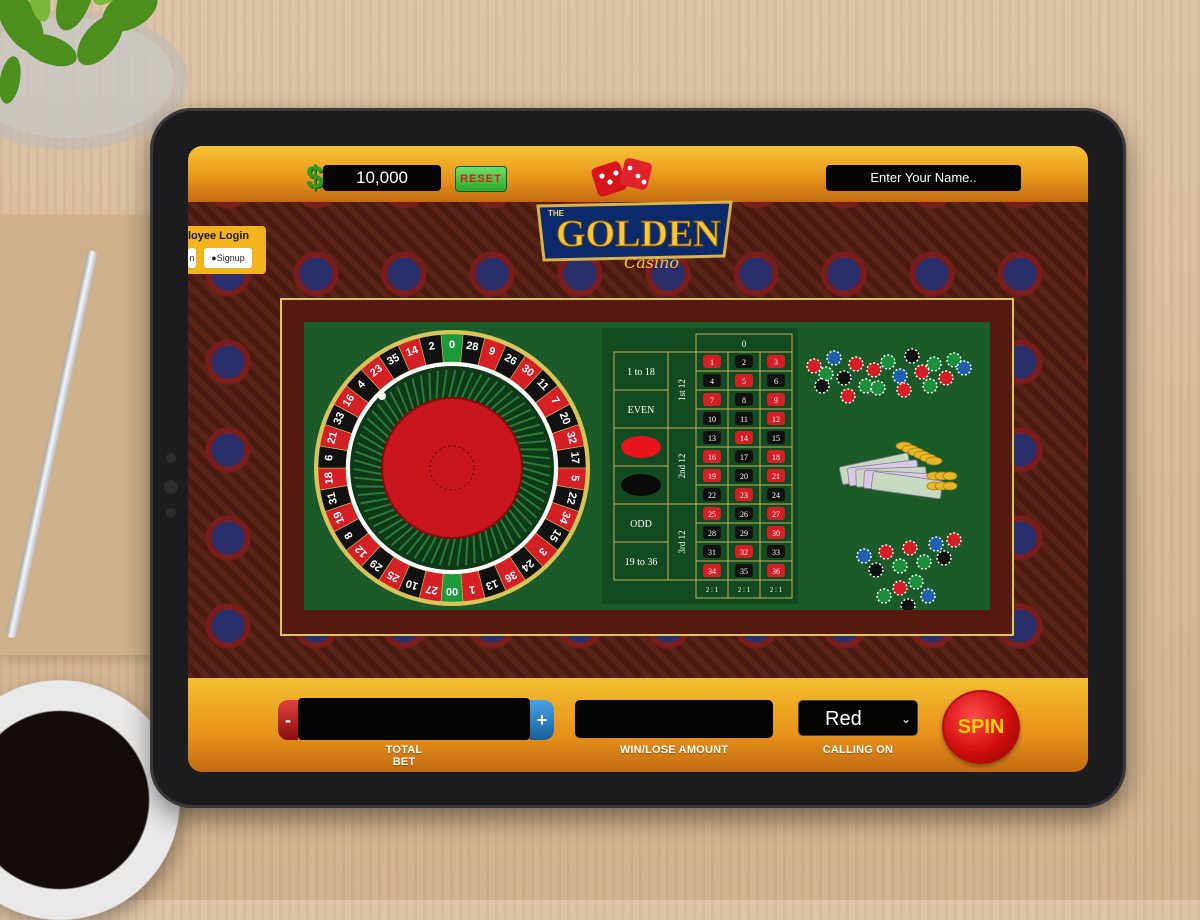 The width and height of the screenshot is (1200, 920). I want to click on bet-number: 30, so click(776, 533).